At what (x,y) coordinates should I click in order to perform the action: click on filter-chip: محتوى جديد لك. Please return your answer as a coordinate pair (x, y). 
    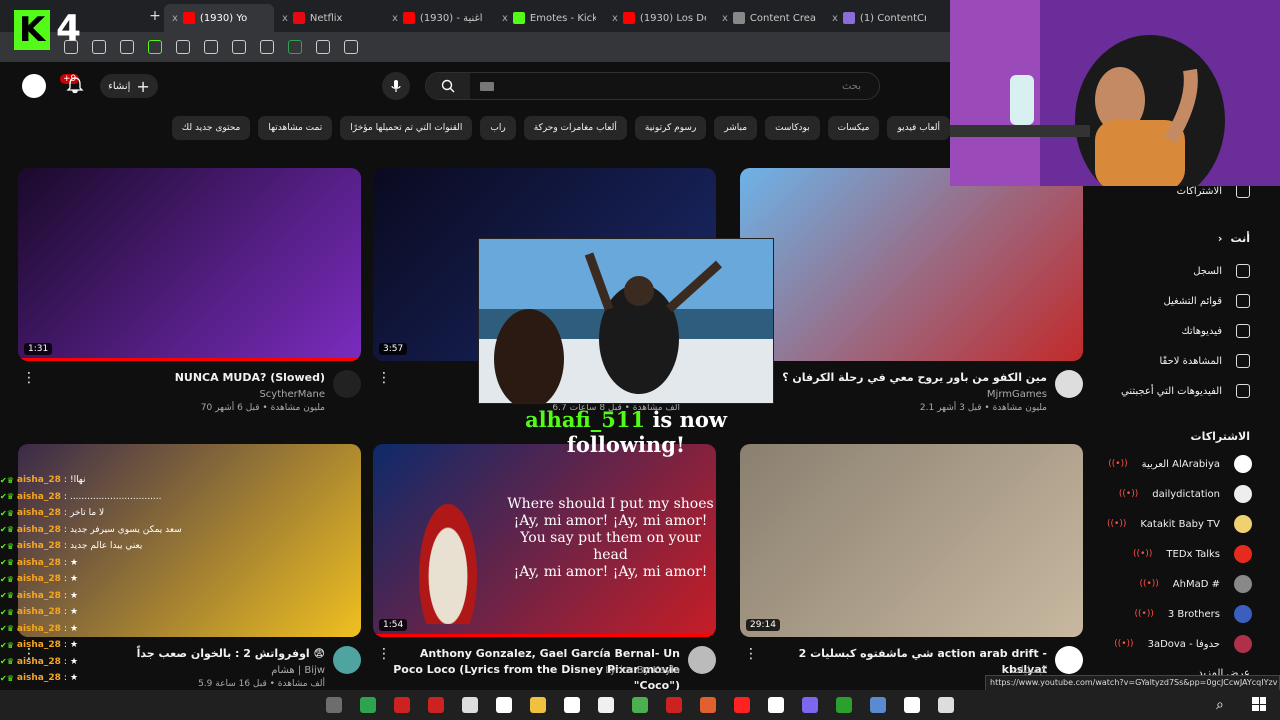
    Looking at the image, I should click on (211, 128).